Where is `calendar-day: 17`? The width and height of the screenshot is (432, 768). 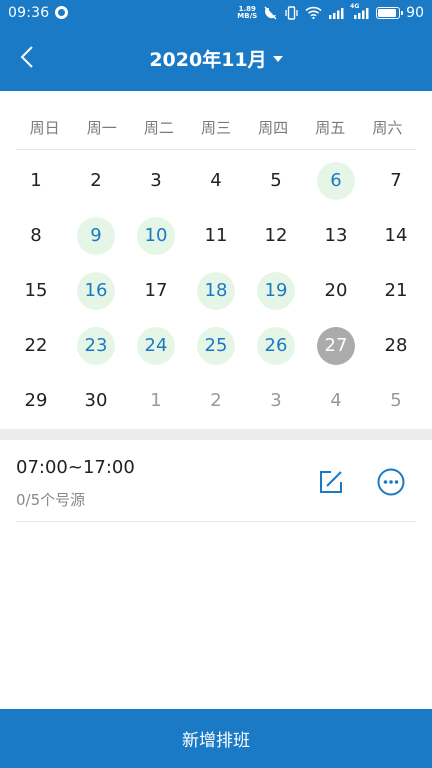 calendar-day: 17 is located at coordinates (156, 290).